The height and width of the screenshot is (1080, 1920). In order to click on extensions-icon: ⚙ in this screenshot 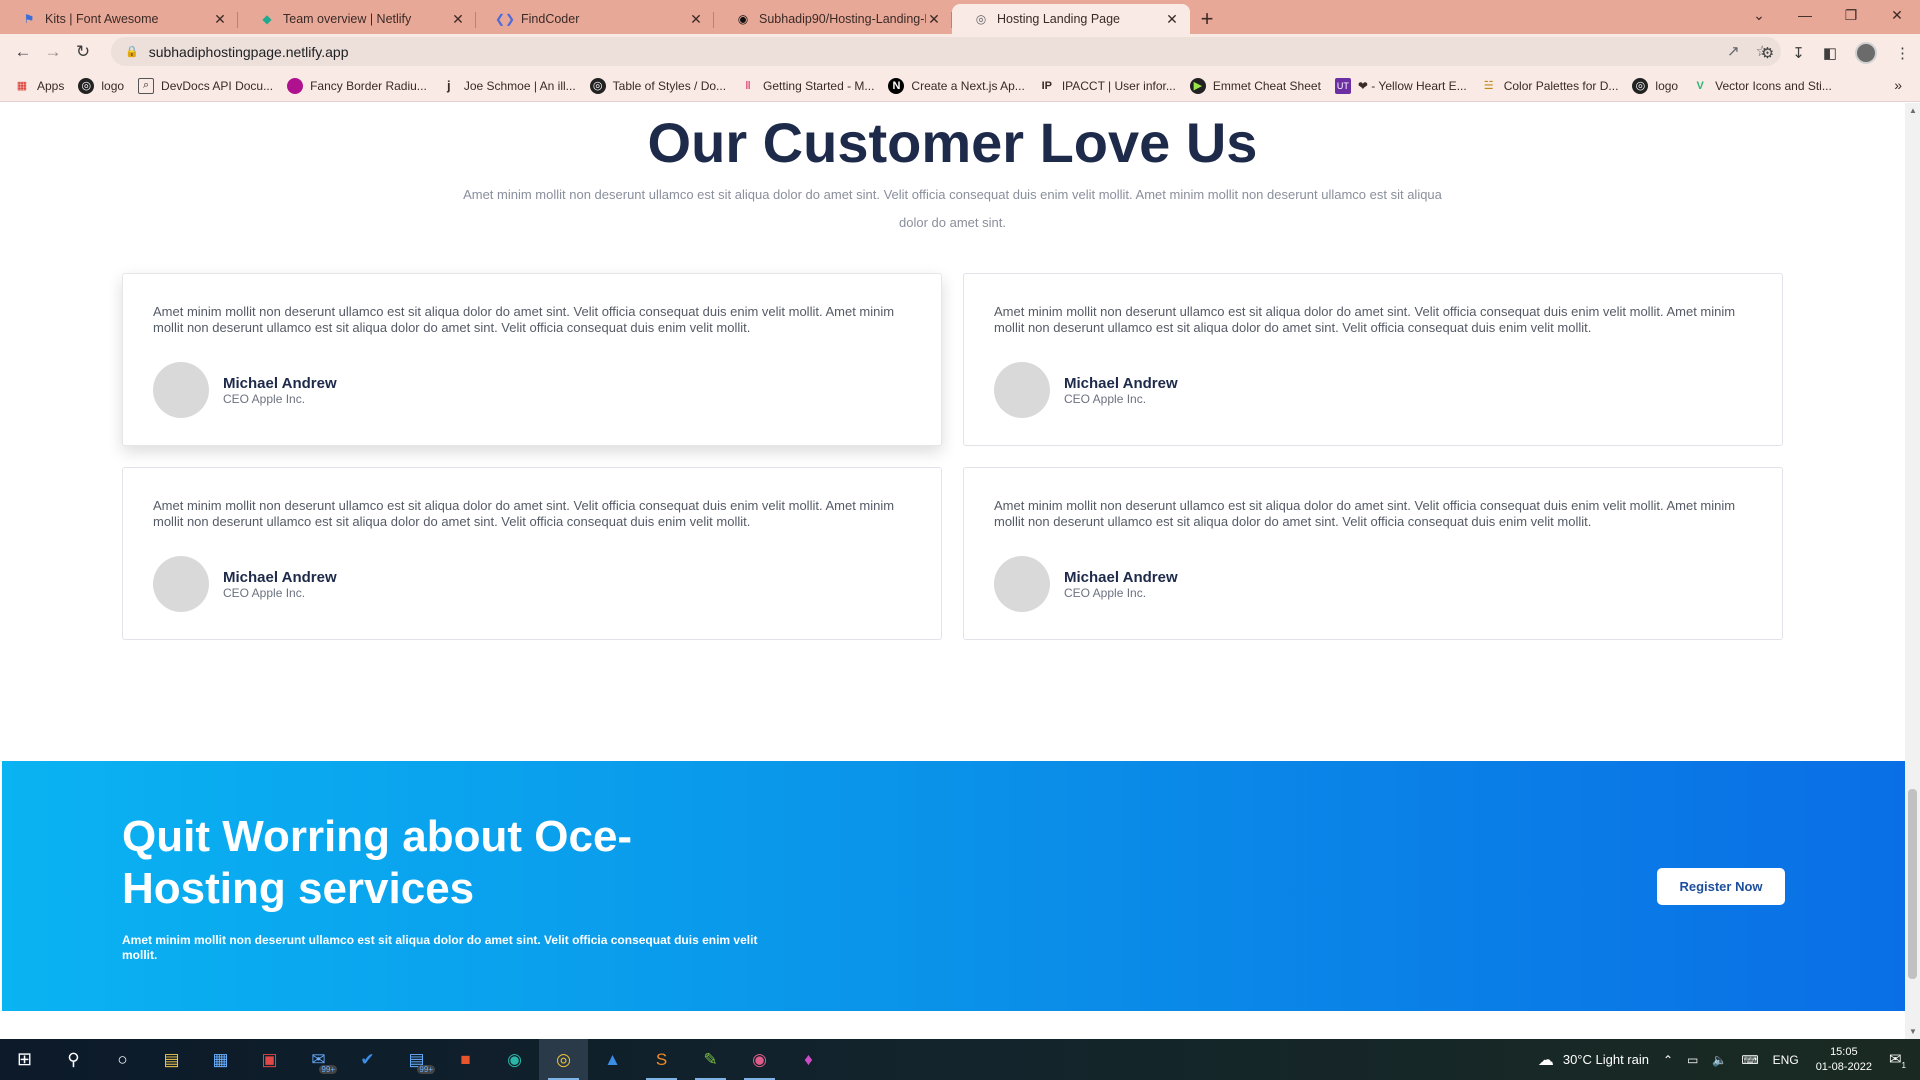, I will do `click(1767, 53)`.